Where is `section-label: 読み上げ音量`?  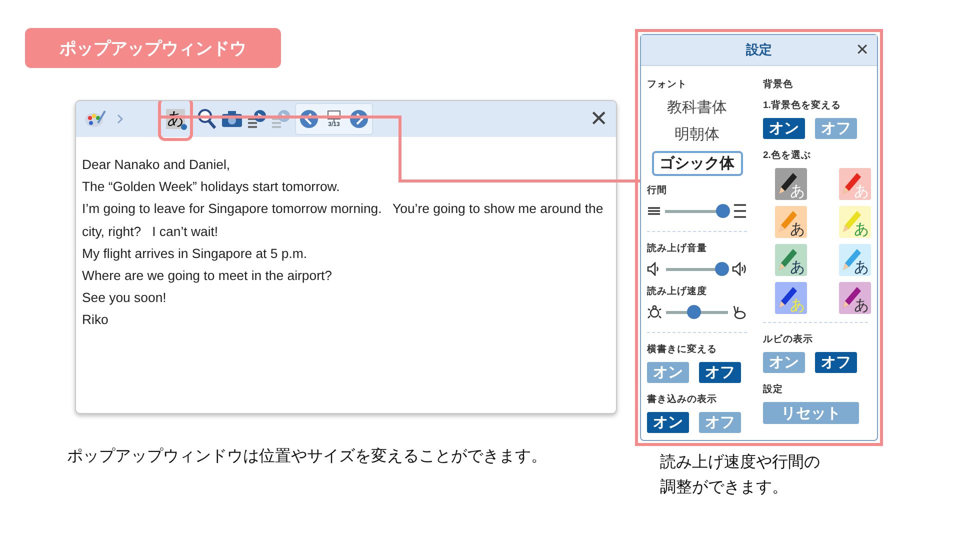
section-label: 読み上げ音量 is located at coordinates (677, 248).